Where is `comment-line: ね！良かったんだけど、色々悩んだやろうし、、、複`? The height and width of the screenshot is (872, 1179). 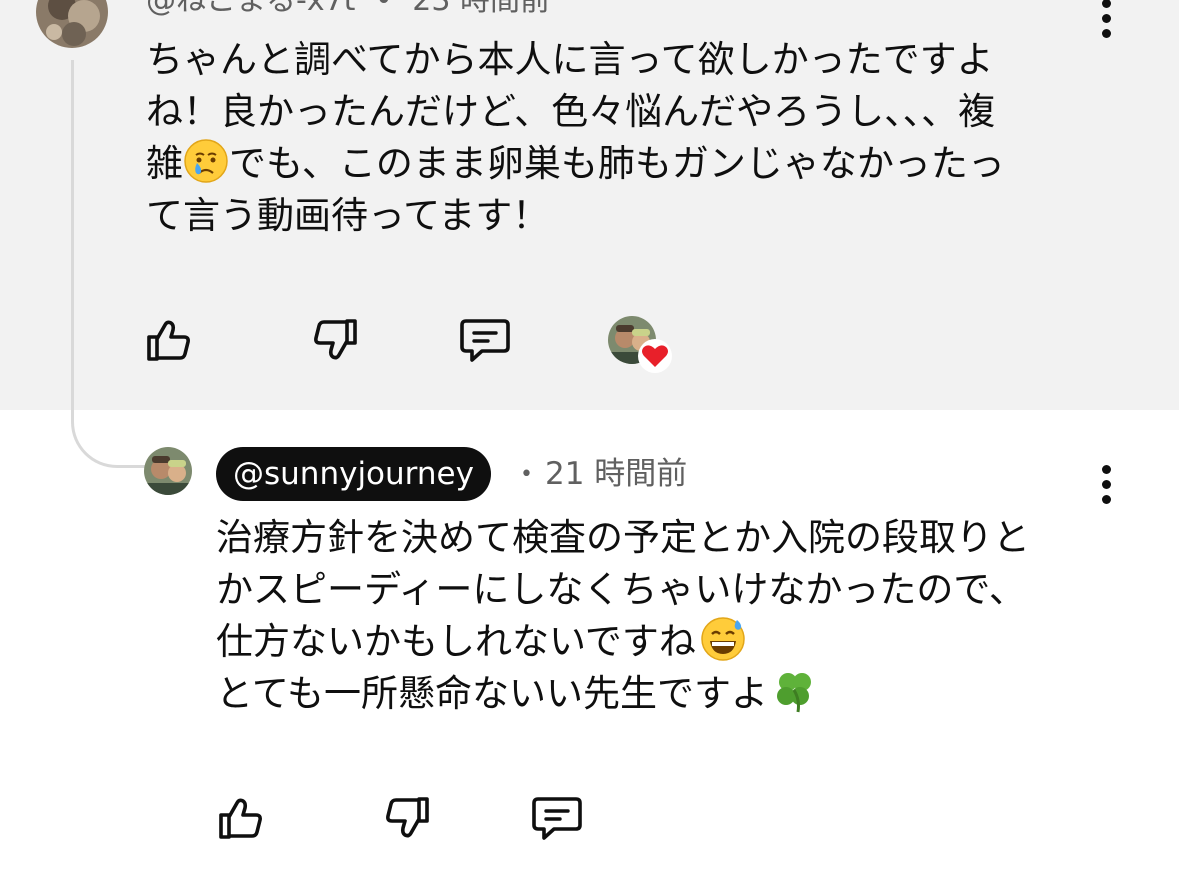 comment-line: ね！良かったんだけど、色々悩んだやろうし、、、複 is located at coordinates (571, 111).